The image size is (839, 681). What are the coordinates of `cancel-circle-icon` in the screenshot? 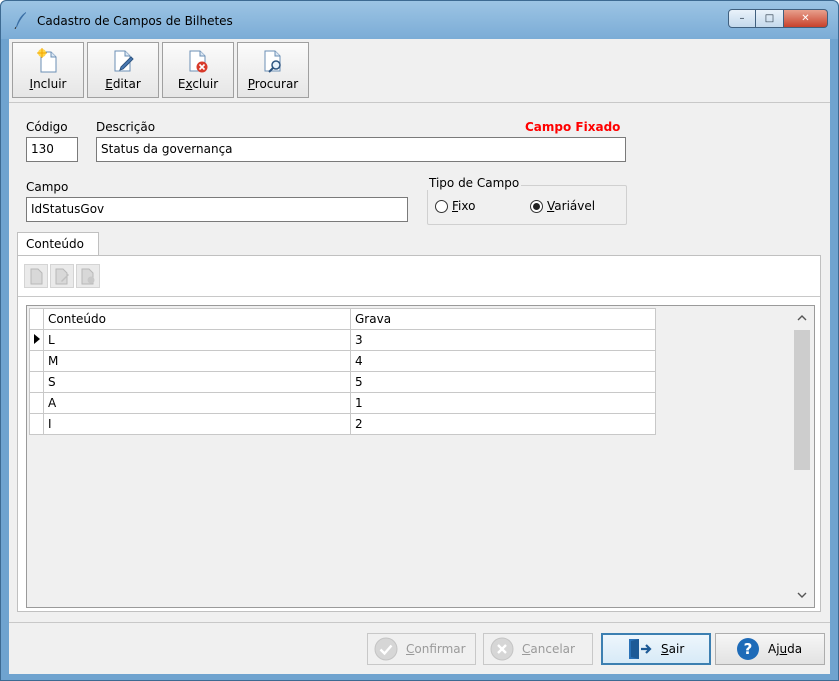 It's located at (502, 649).